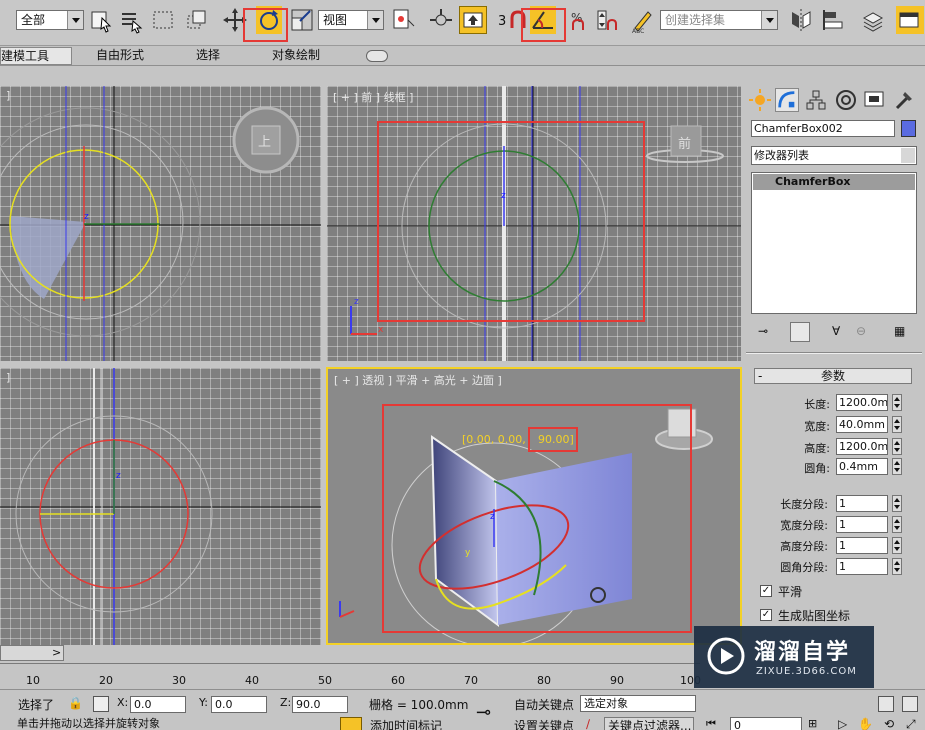 Image resolution: width=925 pixels, height=730 pixels. What do you see at coordinates (163, 20) in the screenshot?
I see `rectangular-region-icon` at bounding box center [163, 20].